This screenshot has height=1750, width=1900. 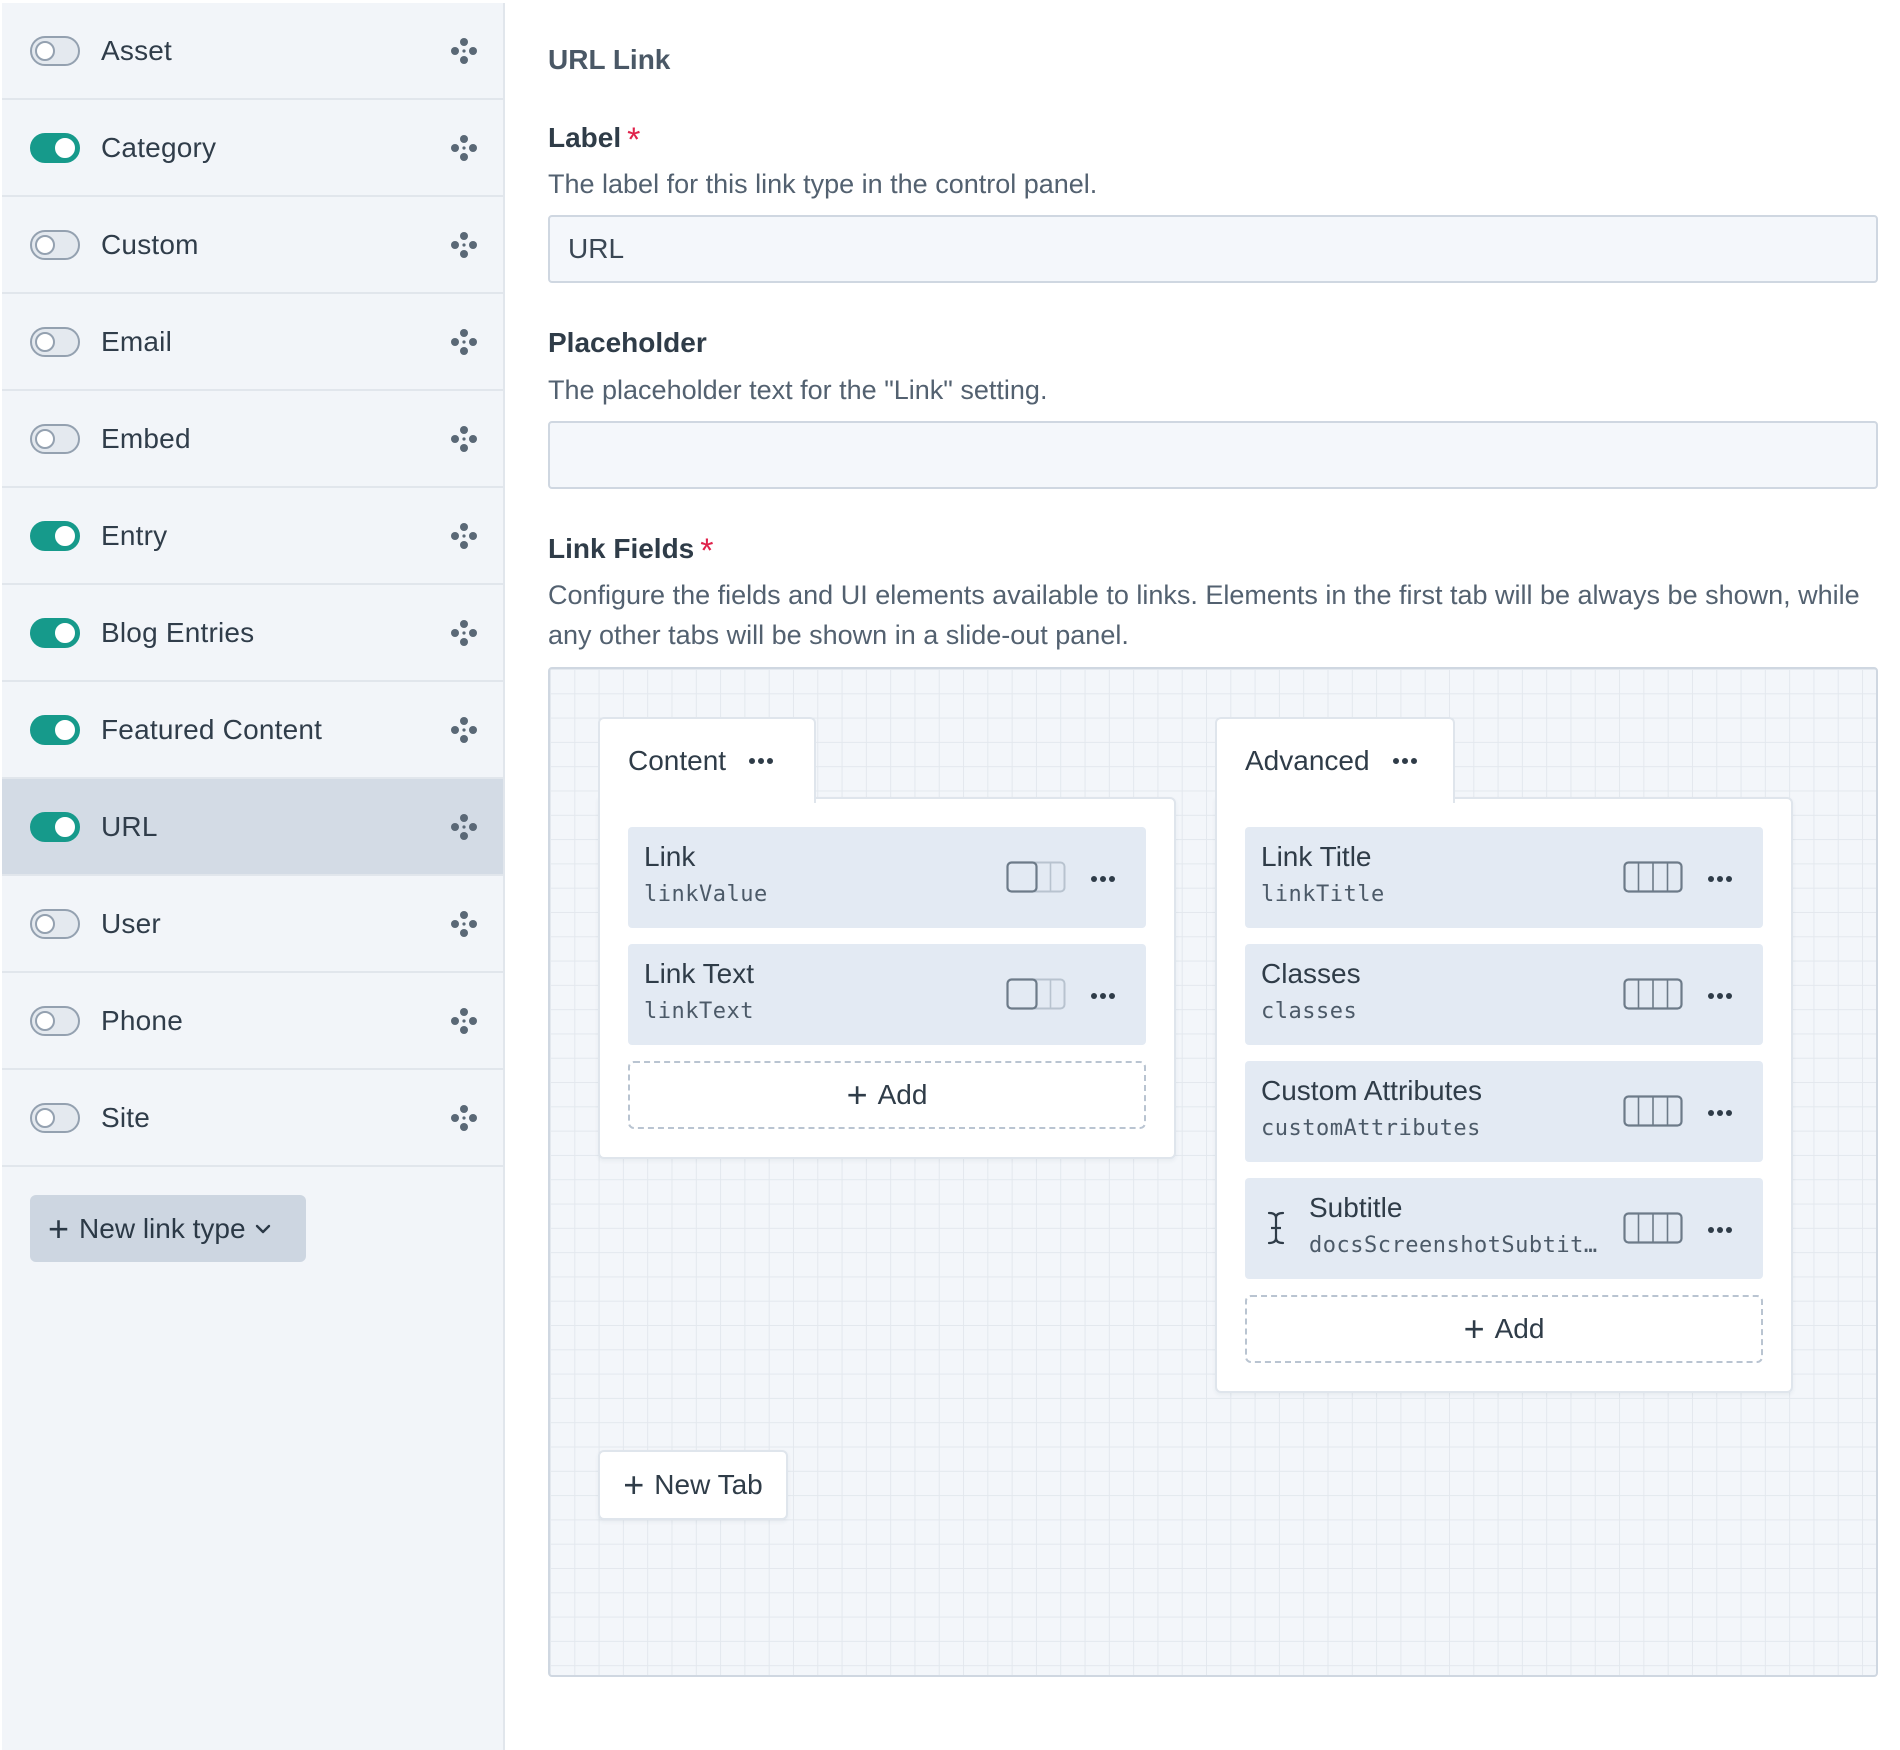 I want to click on sidebar-item-asset: Asset, so click(x=252, y=51).